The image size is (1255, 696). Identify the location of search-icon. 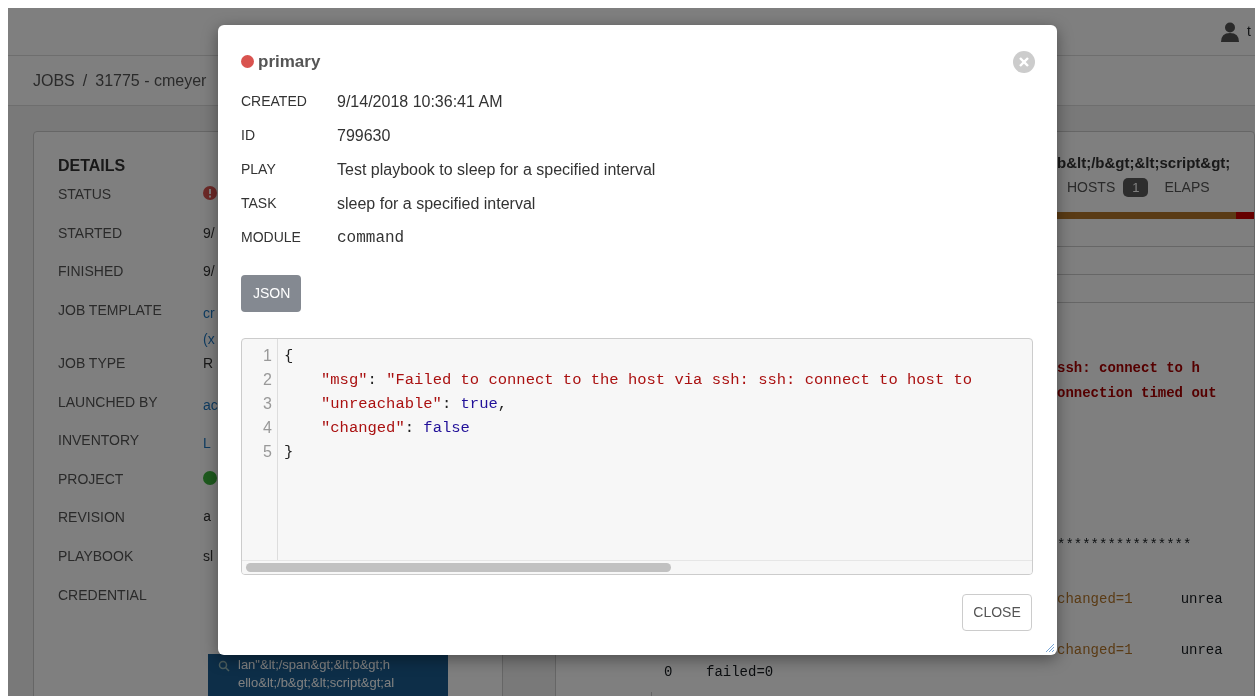
(224, 665).